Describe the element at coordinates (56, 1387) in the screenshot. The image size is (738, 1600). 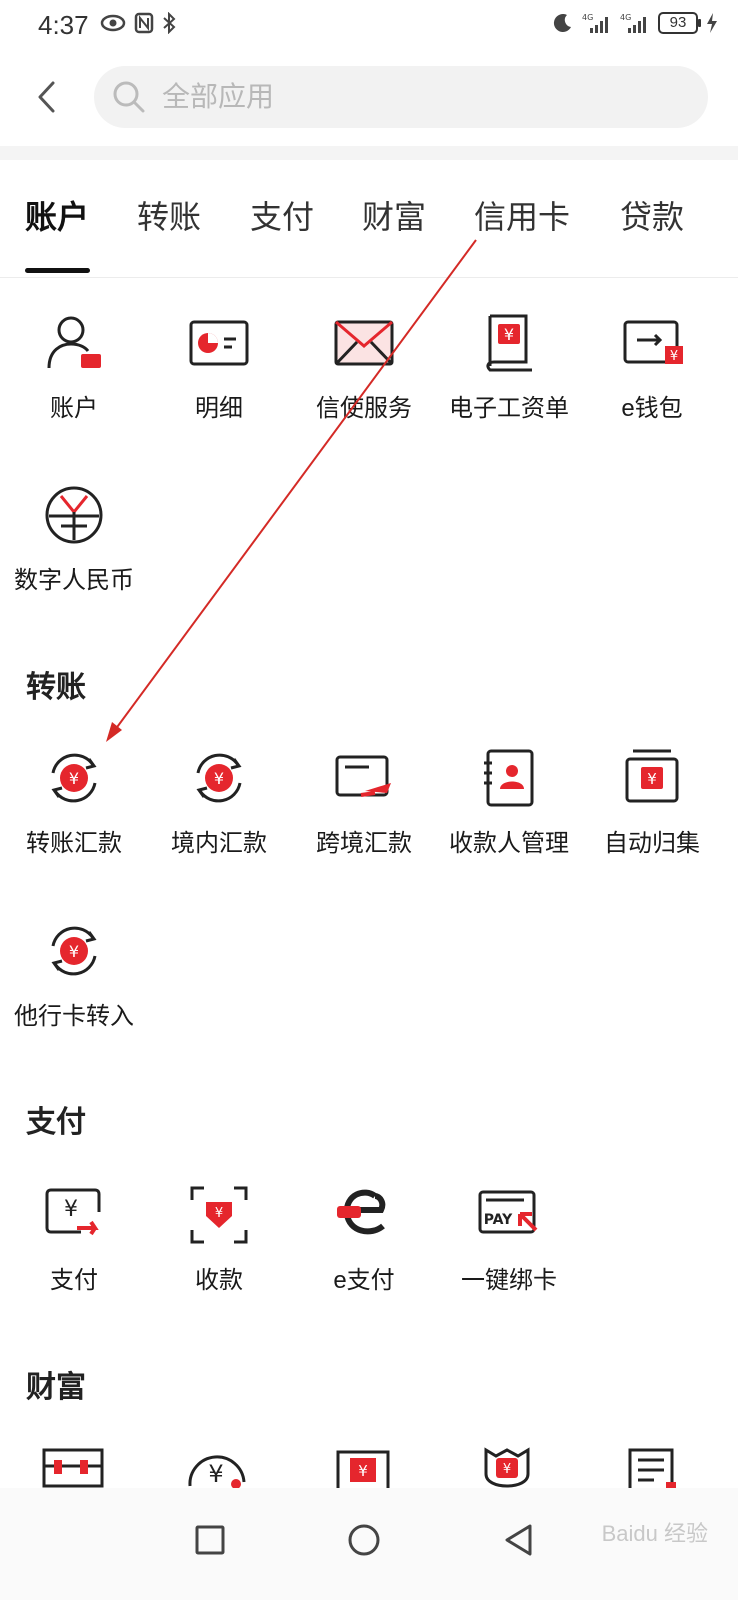
I see `section-title-wealth: 财富` at that location.